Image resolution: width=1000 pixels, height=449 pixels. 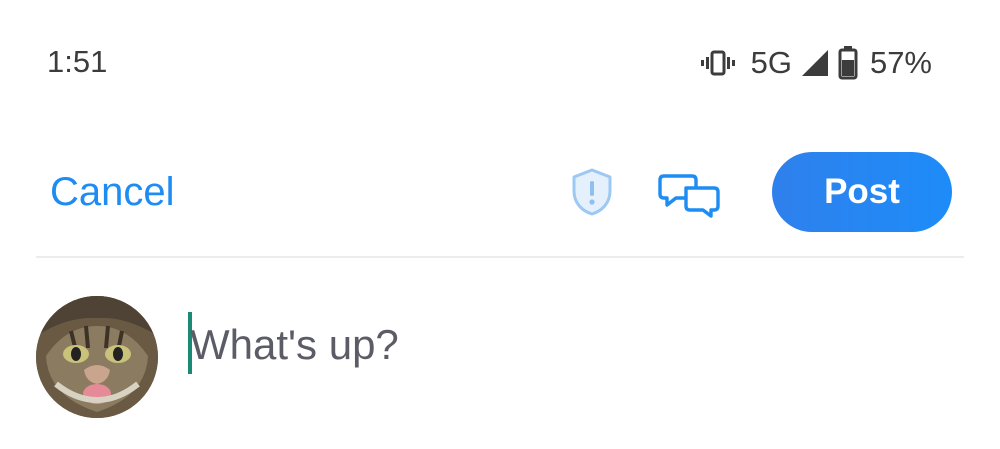 What do you see at coordinates (112, 192) in the screenshot?
I see `cancel-button: Cancel` at bounding box center [112, 192].